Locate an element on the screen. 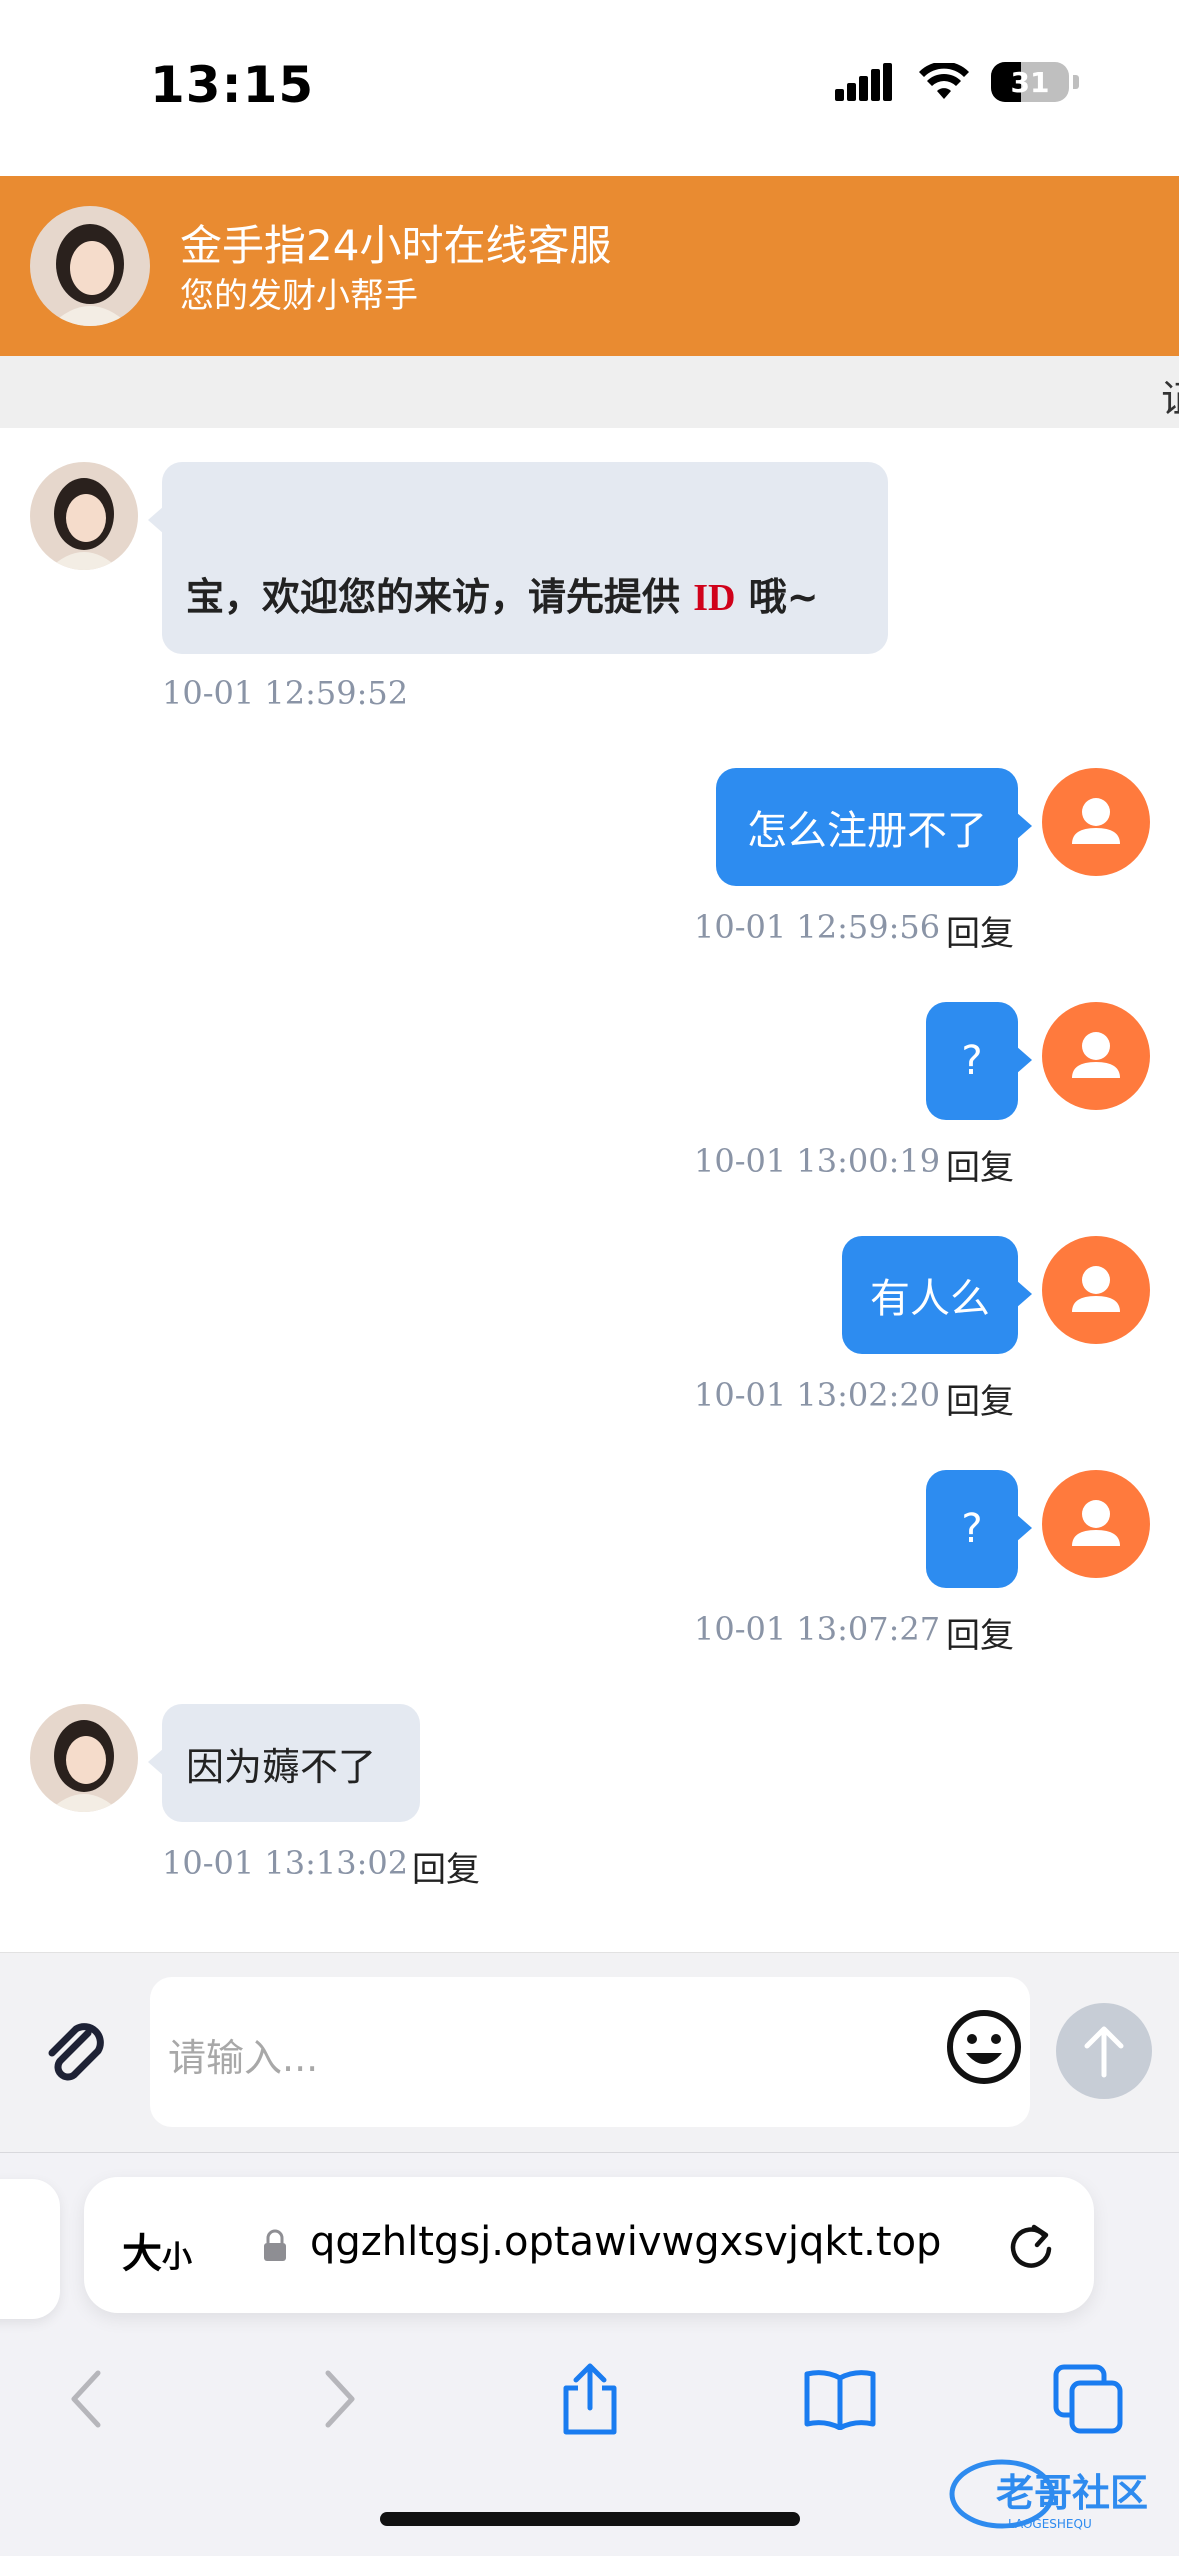 The width and height of the screenshot is (1179, 2556). share-icon is located at coordinates (590, 2399).